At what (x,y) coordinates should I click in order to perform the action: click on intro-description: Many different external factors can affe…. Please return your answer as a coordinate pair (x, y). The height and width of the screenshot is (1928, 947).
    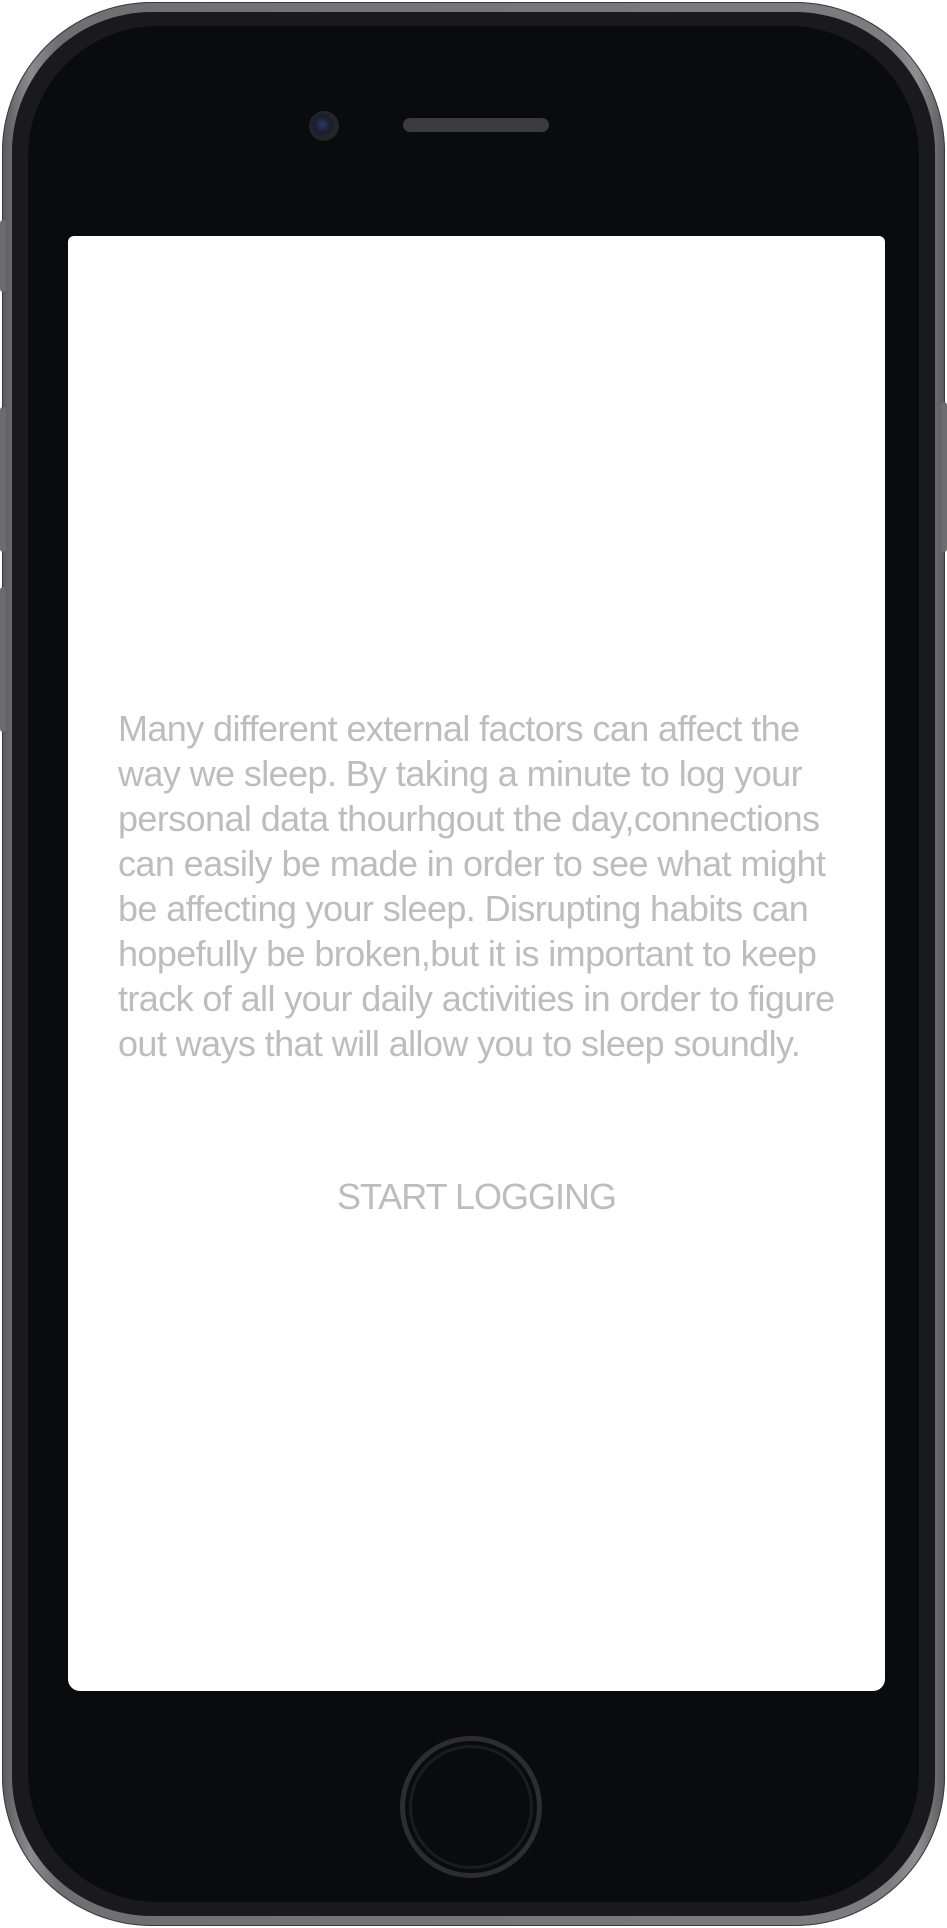
    Looking at the image, I should click on (476, 886).